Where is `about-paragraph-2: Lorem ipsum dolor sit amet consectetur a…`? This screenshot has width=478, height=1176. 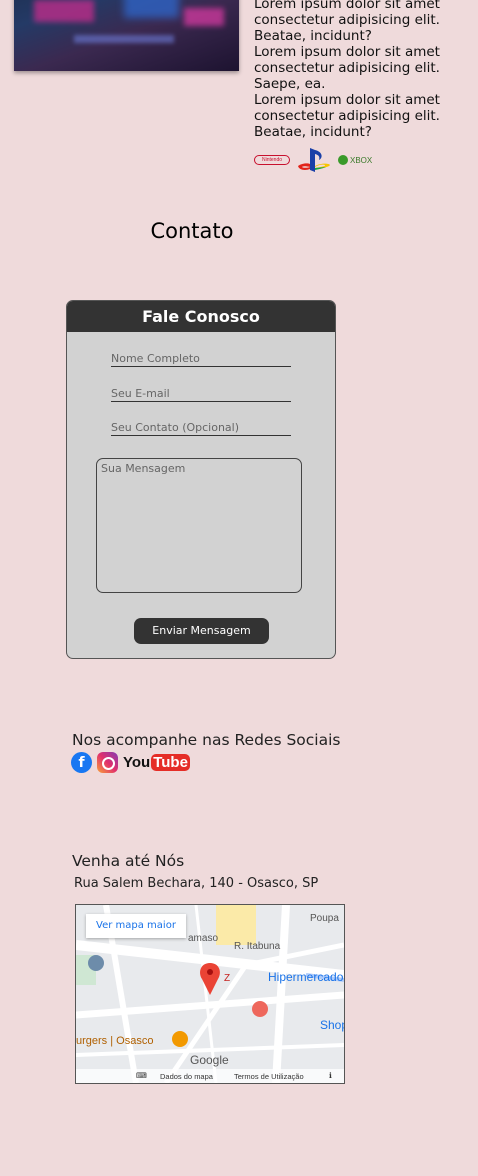
about-paragraph-2: Lorem ipsum dolor sit amet consectetur a… is located at coordinates (347, 68).